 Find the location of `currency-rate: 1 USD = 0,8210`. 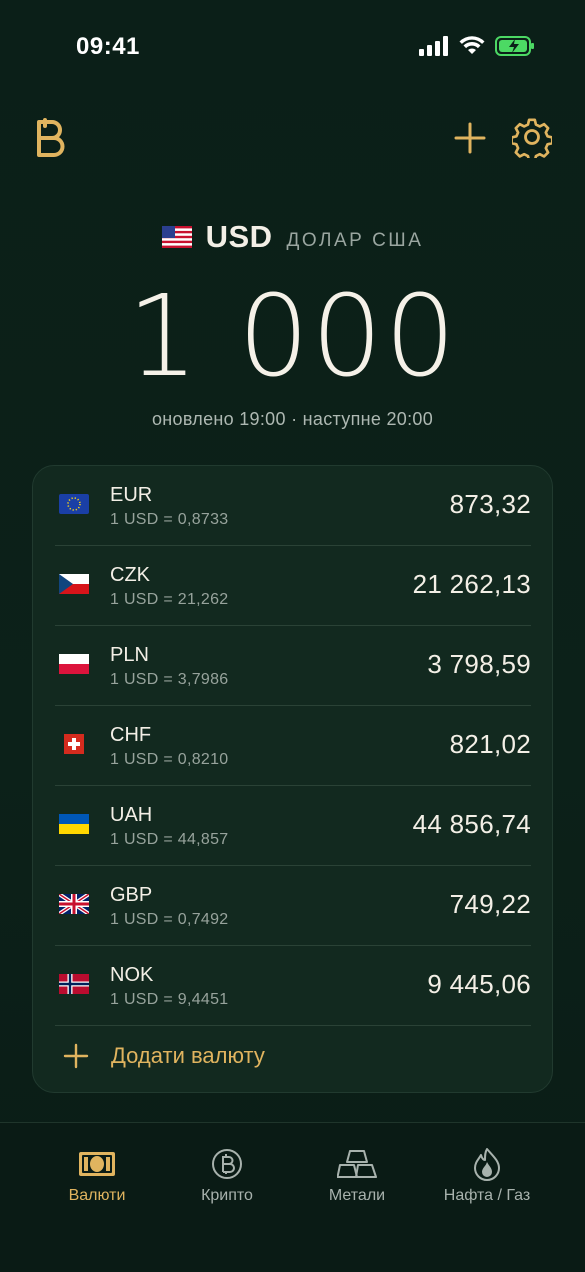

currency-rate: 1 USD = 0,8210 is located at coordinates (169, 759).